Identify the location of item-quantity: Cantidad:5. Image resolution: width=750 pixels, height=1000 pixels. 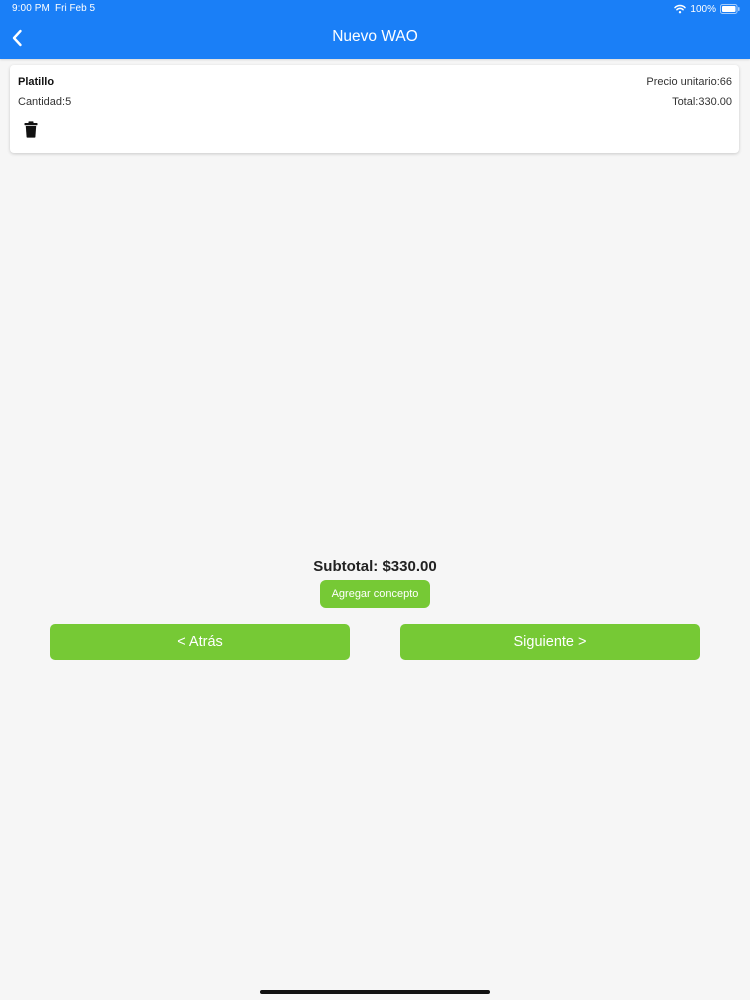
(45, 102).